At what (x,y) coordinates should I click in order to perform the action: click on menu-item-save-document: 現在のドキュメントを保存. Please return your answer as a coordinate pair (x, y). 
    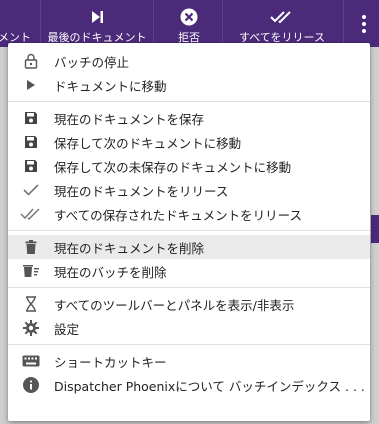
    Looking at the image, I should click on (189, 118).